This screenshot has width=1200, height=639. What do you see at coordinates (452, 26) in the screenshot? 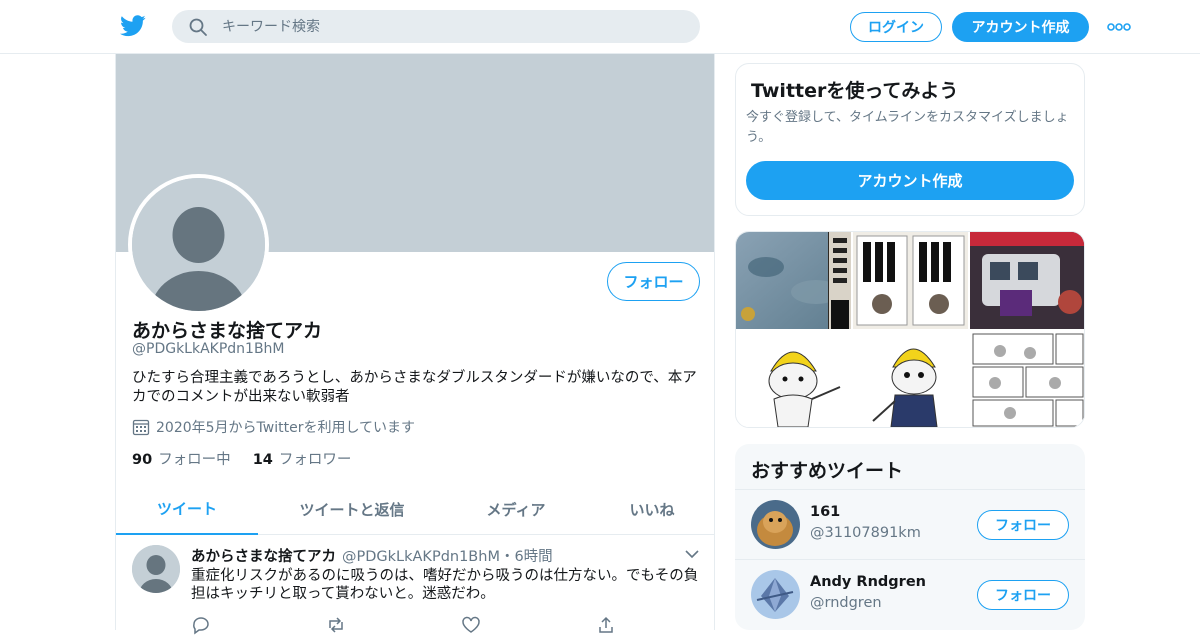
I see `search-input` at bounding box center [452, 26].